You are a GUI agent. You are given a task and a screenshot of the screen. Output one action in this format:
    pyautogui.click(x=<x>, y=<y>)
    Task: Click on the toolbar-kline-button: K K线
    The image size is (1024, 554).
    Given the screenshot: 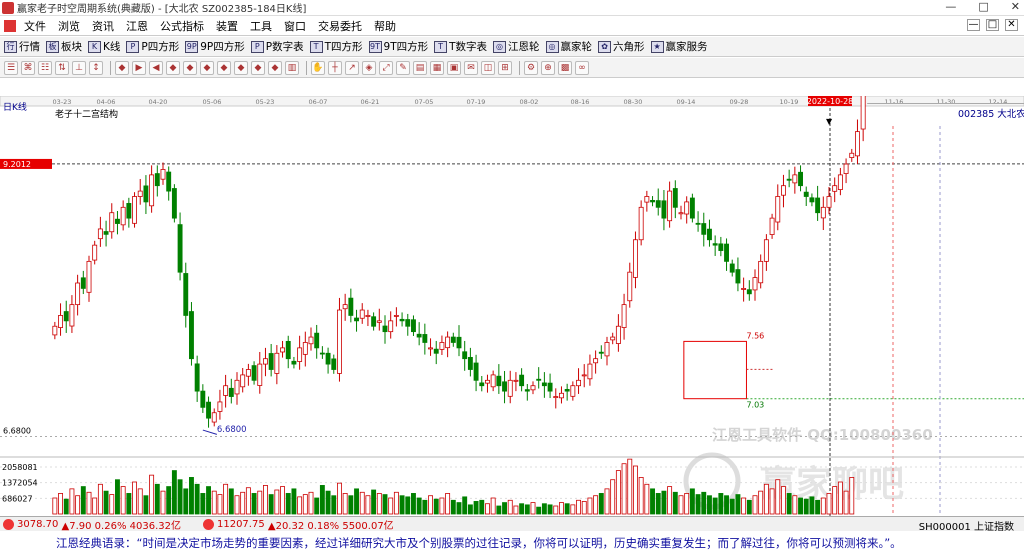 What is the action you would take?
    pyautogui.click(x=104, y=46)
    